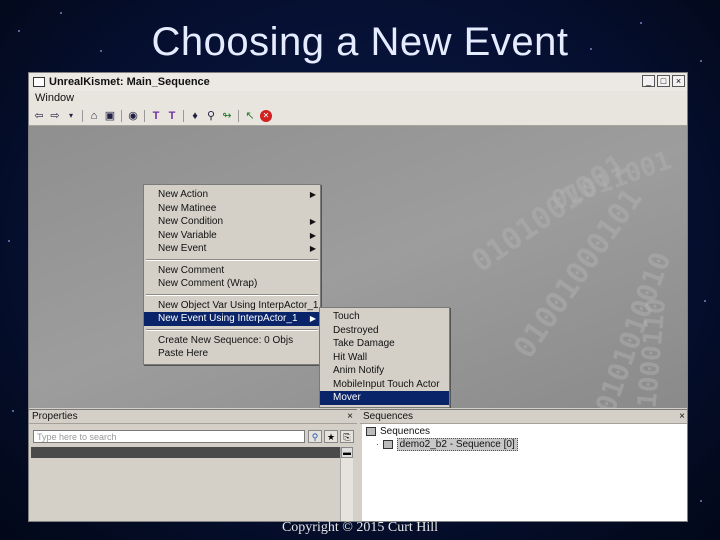  What do you see at coordinates (384, 331) in the screenshot?
I see `submenu-item-destroyed: Destroyed` at bounding box center [384, 331].